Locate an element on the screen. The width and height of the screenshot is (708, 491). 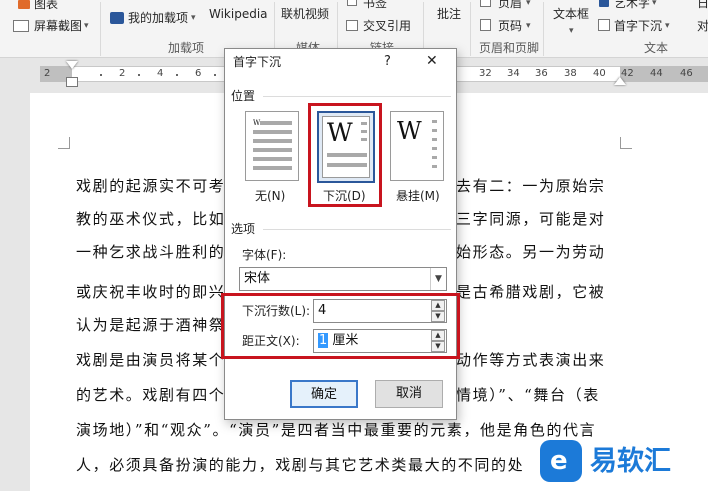
screenshot-icon is located at coordinates (21, 26).